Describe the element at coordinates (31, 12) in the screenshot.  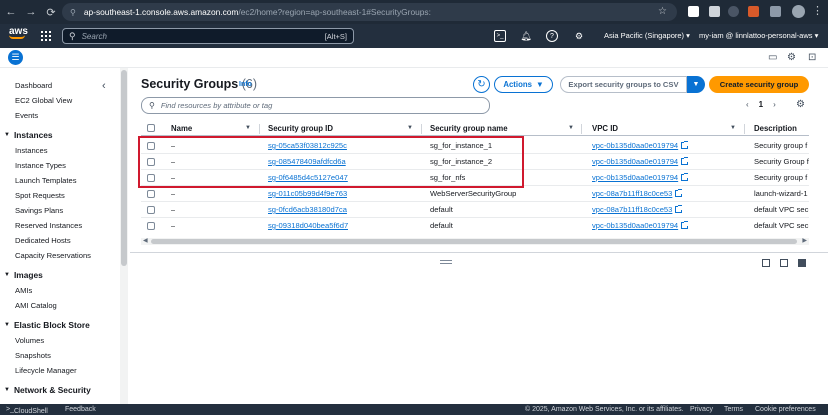
I see `forward-arrow-icon: →` at that location.